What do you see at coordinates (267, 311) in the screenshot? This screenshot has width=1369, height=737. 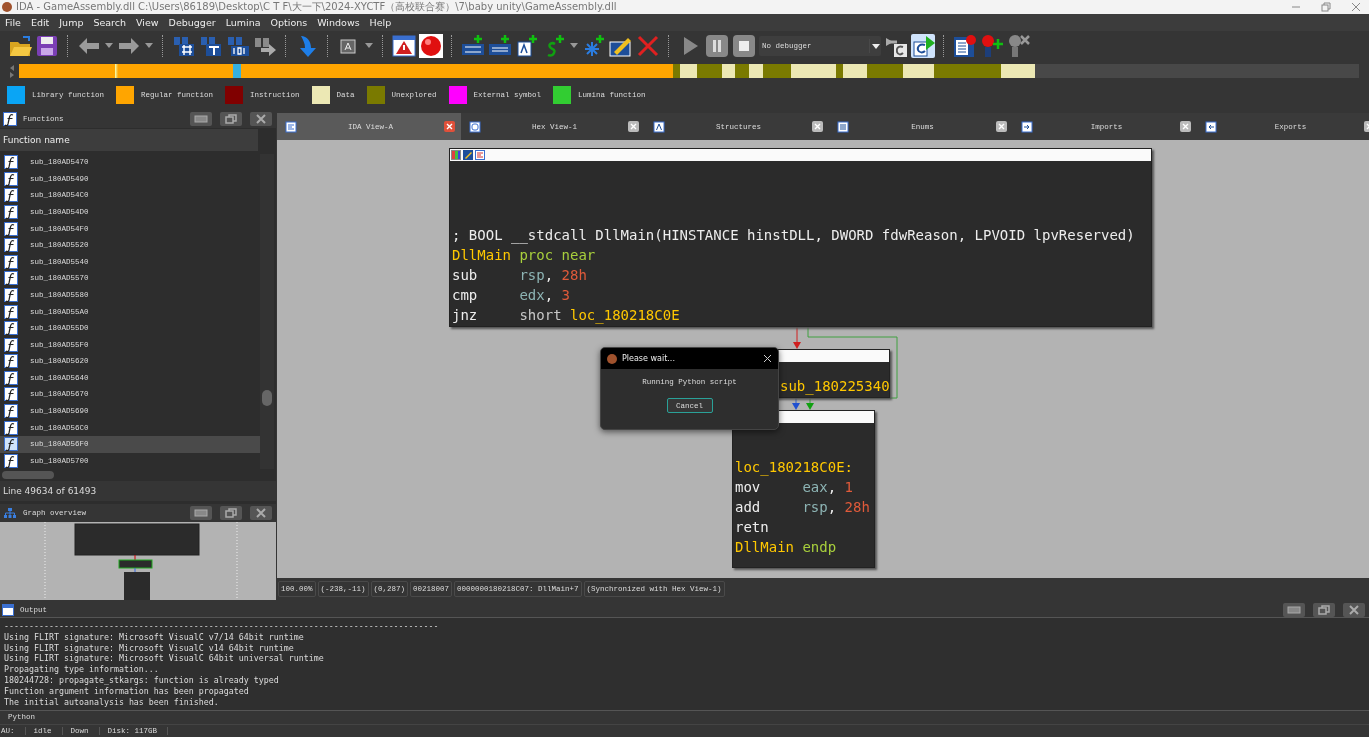 I see `scrollbar` at bounding box center [267, 311].